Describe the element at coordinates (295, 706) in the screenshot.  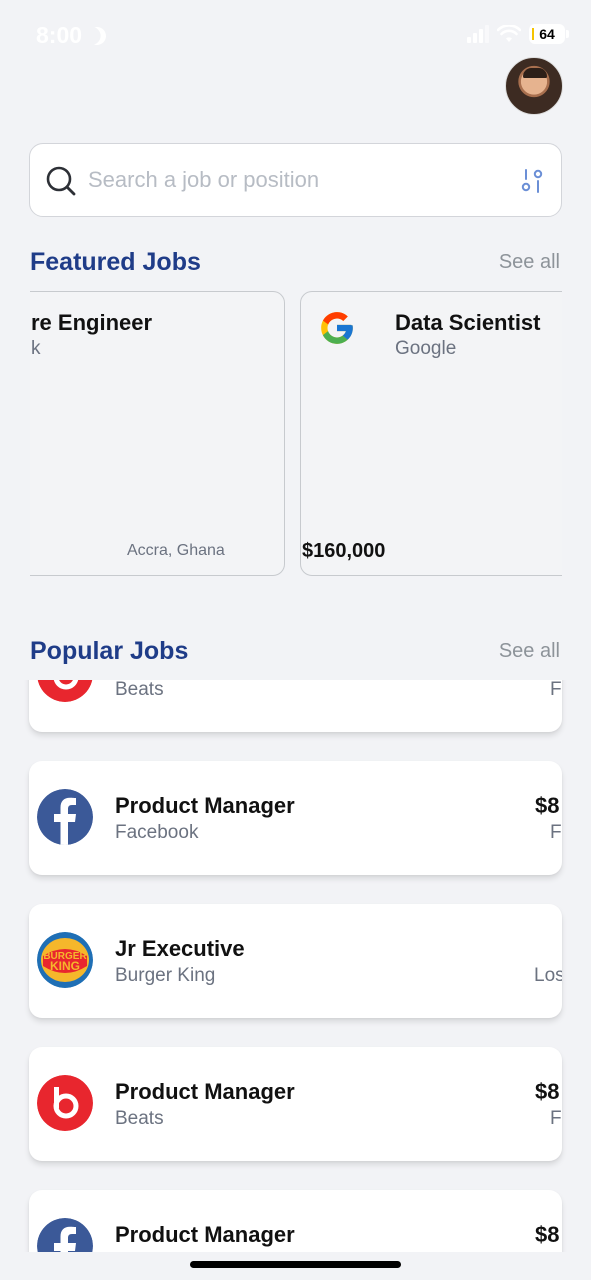
I see `popular-job-card: Beats F` at that location.